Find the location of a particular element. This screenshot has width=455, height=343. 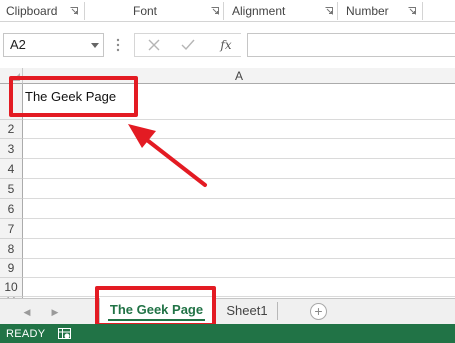

plus-icon: + is located at coordinates (318, 311).